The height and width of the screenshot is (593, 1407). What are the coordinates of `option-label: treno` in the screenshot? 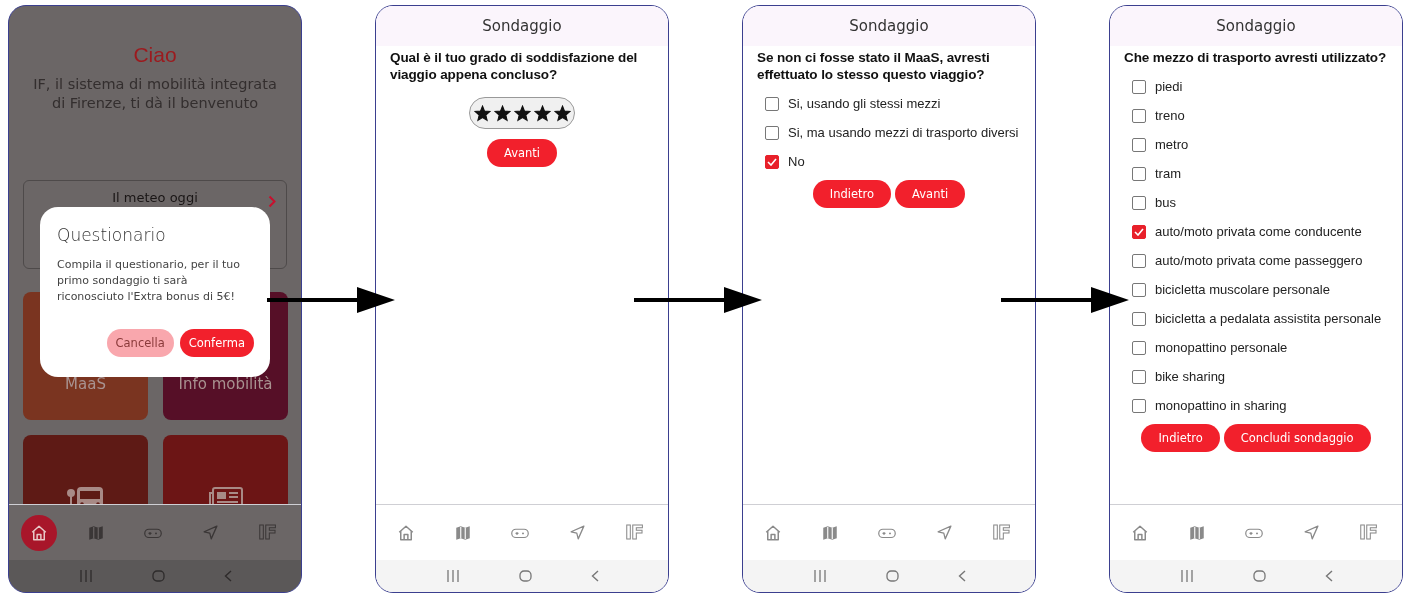 It's located at (1170, 115).